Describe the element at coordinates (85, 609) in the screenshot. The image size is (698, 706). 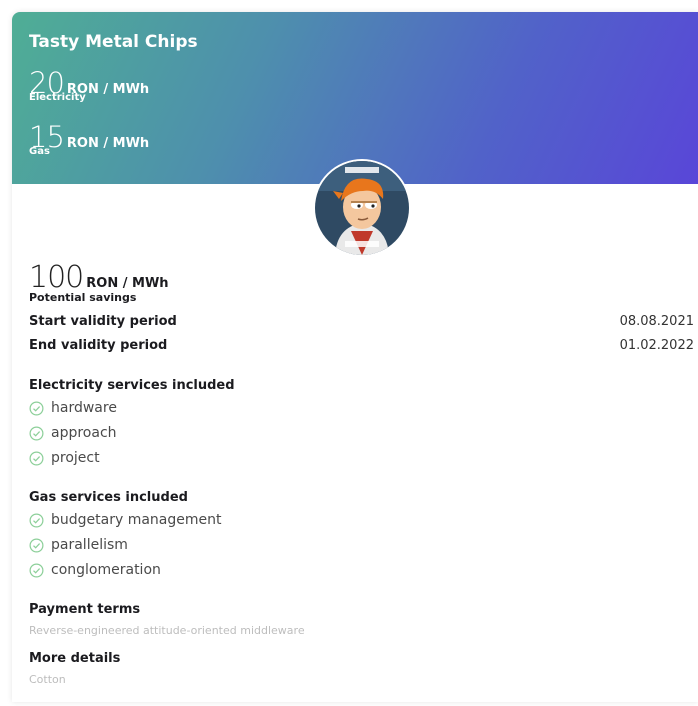
I see `payment-terms-title: Payment terms` at that location.